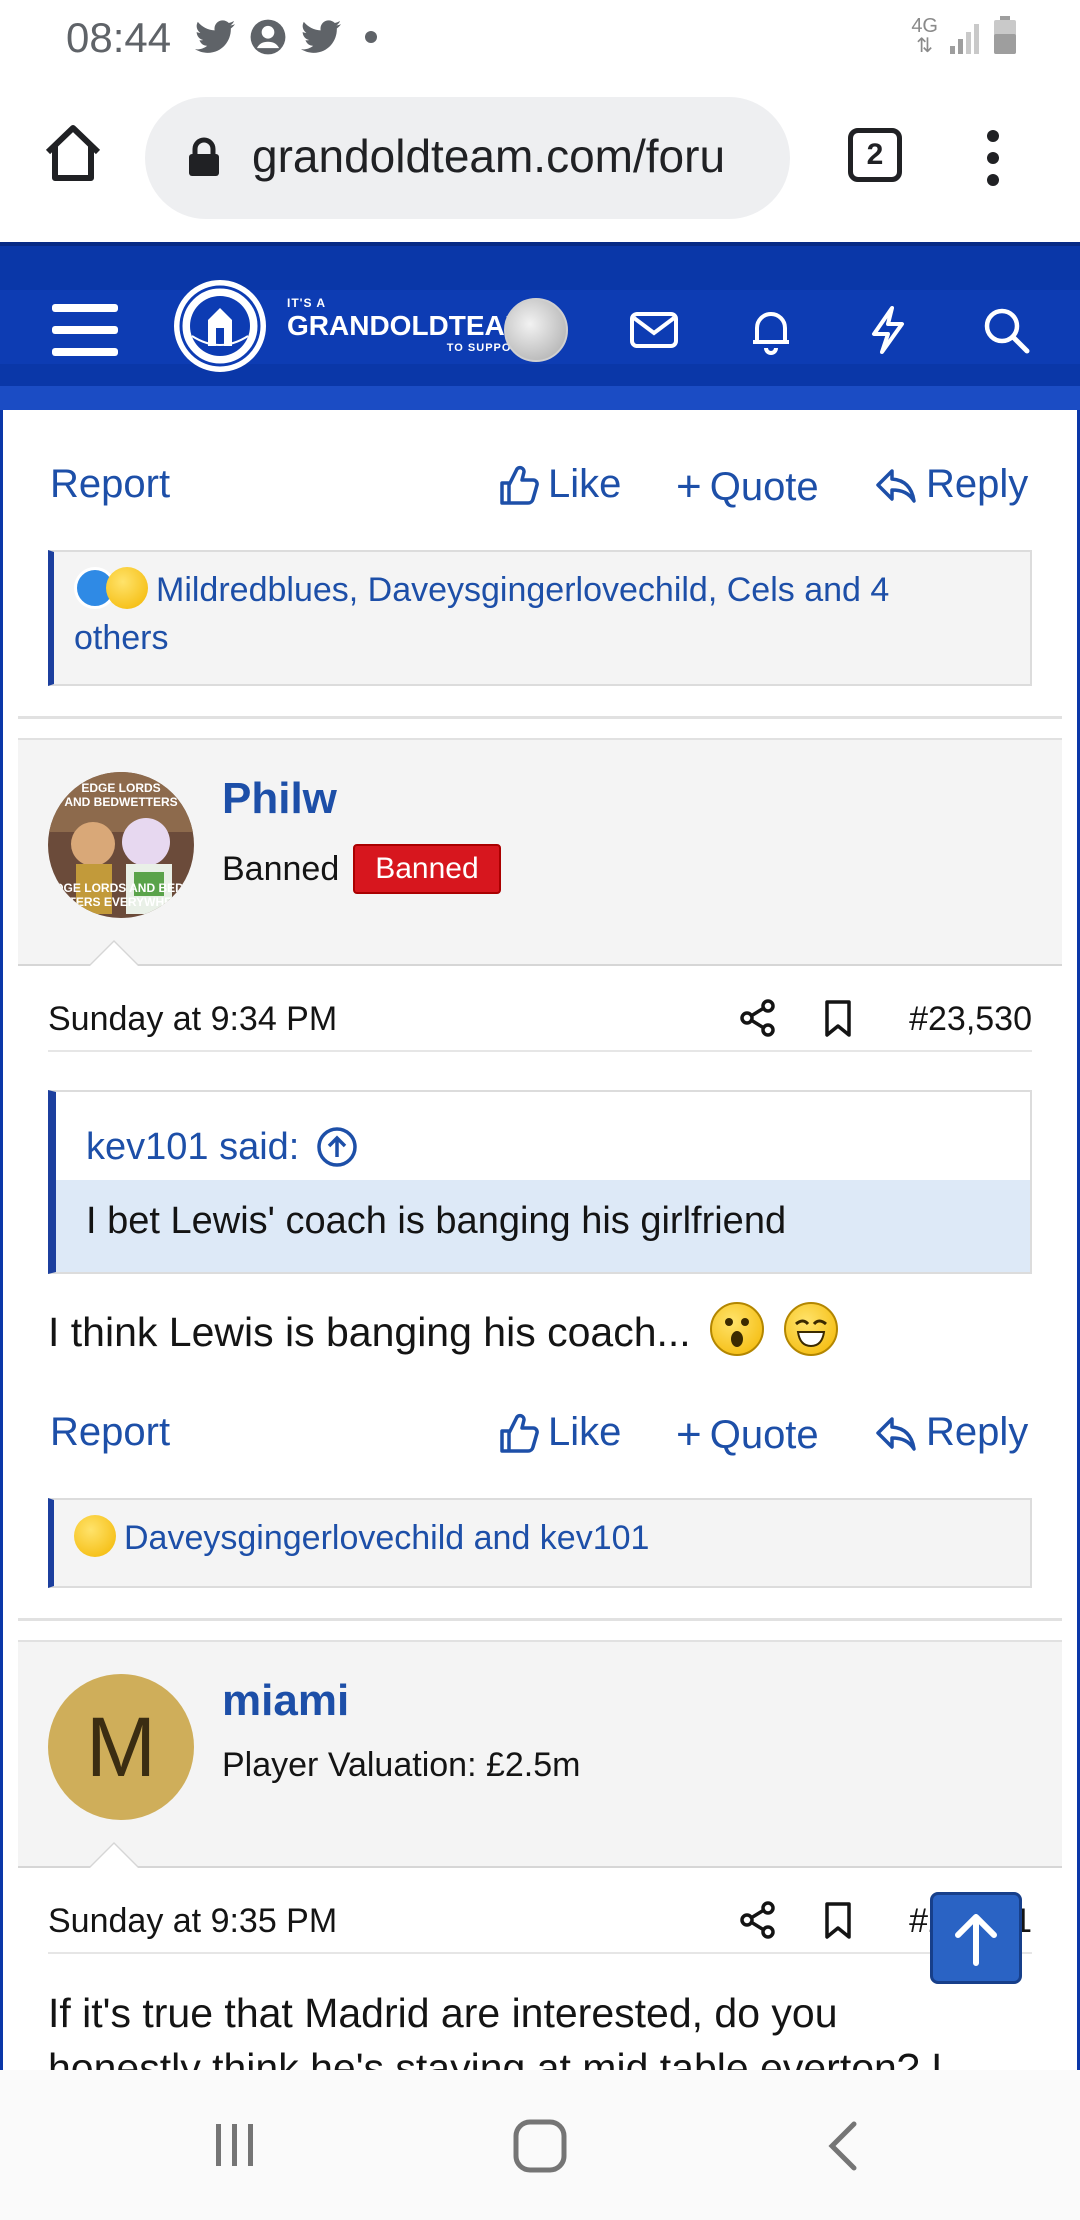 This screenshot has height=2220, width=1080. Describe the element at coordinates (771, 330) in the screenshot. I see `bell-icon` at that location.